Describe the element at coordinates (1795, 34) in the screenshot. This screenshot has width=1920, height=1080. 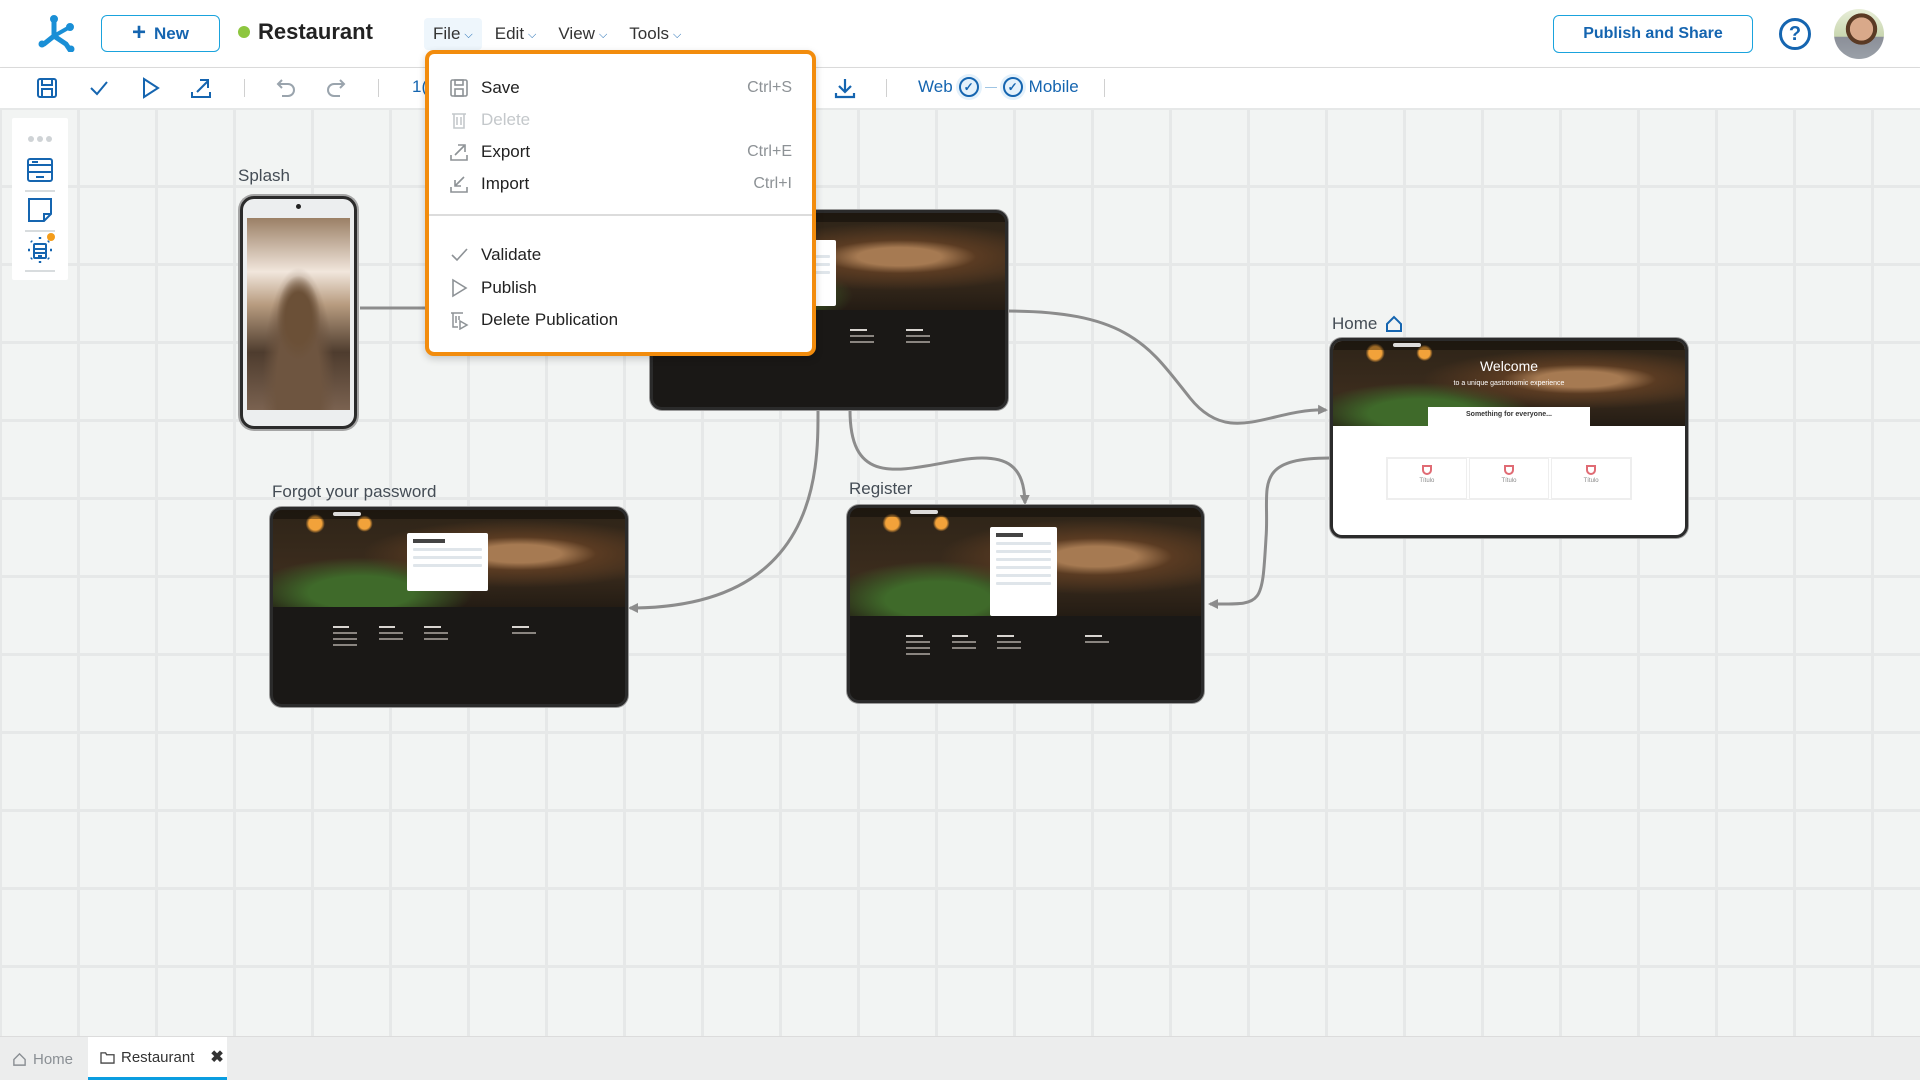
I see `help-icon: ?` at that location.